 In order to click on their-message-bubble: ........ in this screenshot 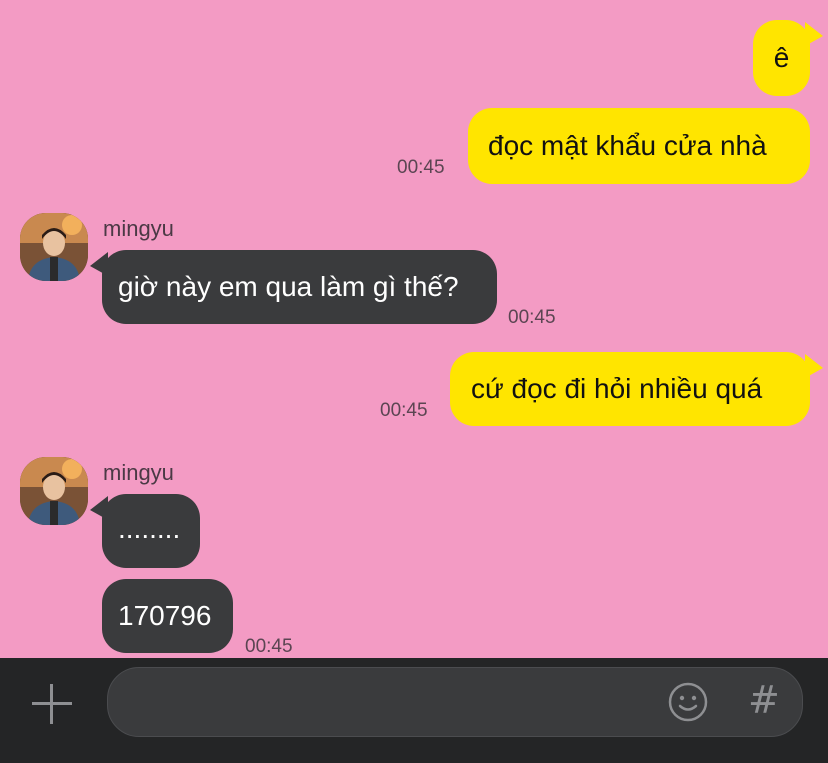, I will do `click(151, 531)`.